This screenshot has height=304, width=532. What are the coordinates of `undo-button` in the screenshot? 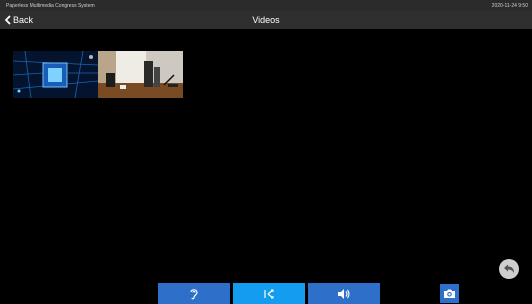 It's located at (509, 269).